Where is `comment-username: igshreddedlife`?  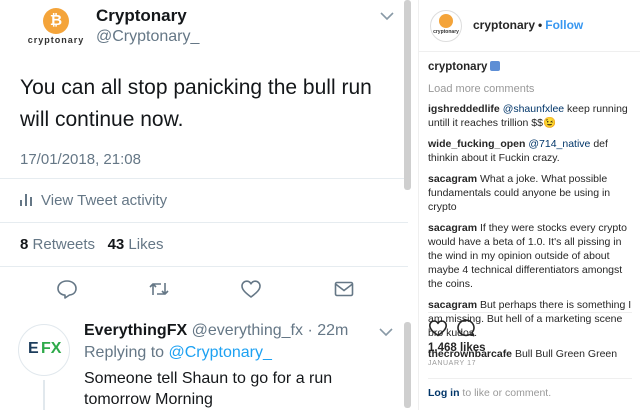
comment-username: igshreddedlife is located at coordinates (464, 109).